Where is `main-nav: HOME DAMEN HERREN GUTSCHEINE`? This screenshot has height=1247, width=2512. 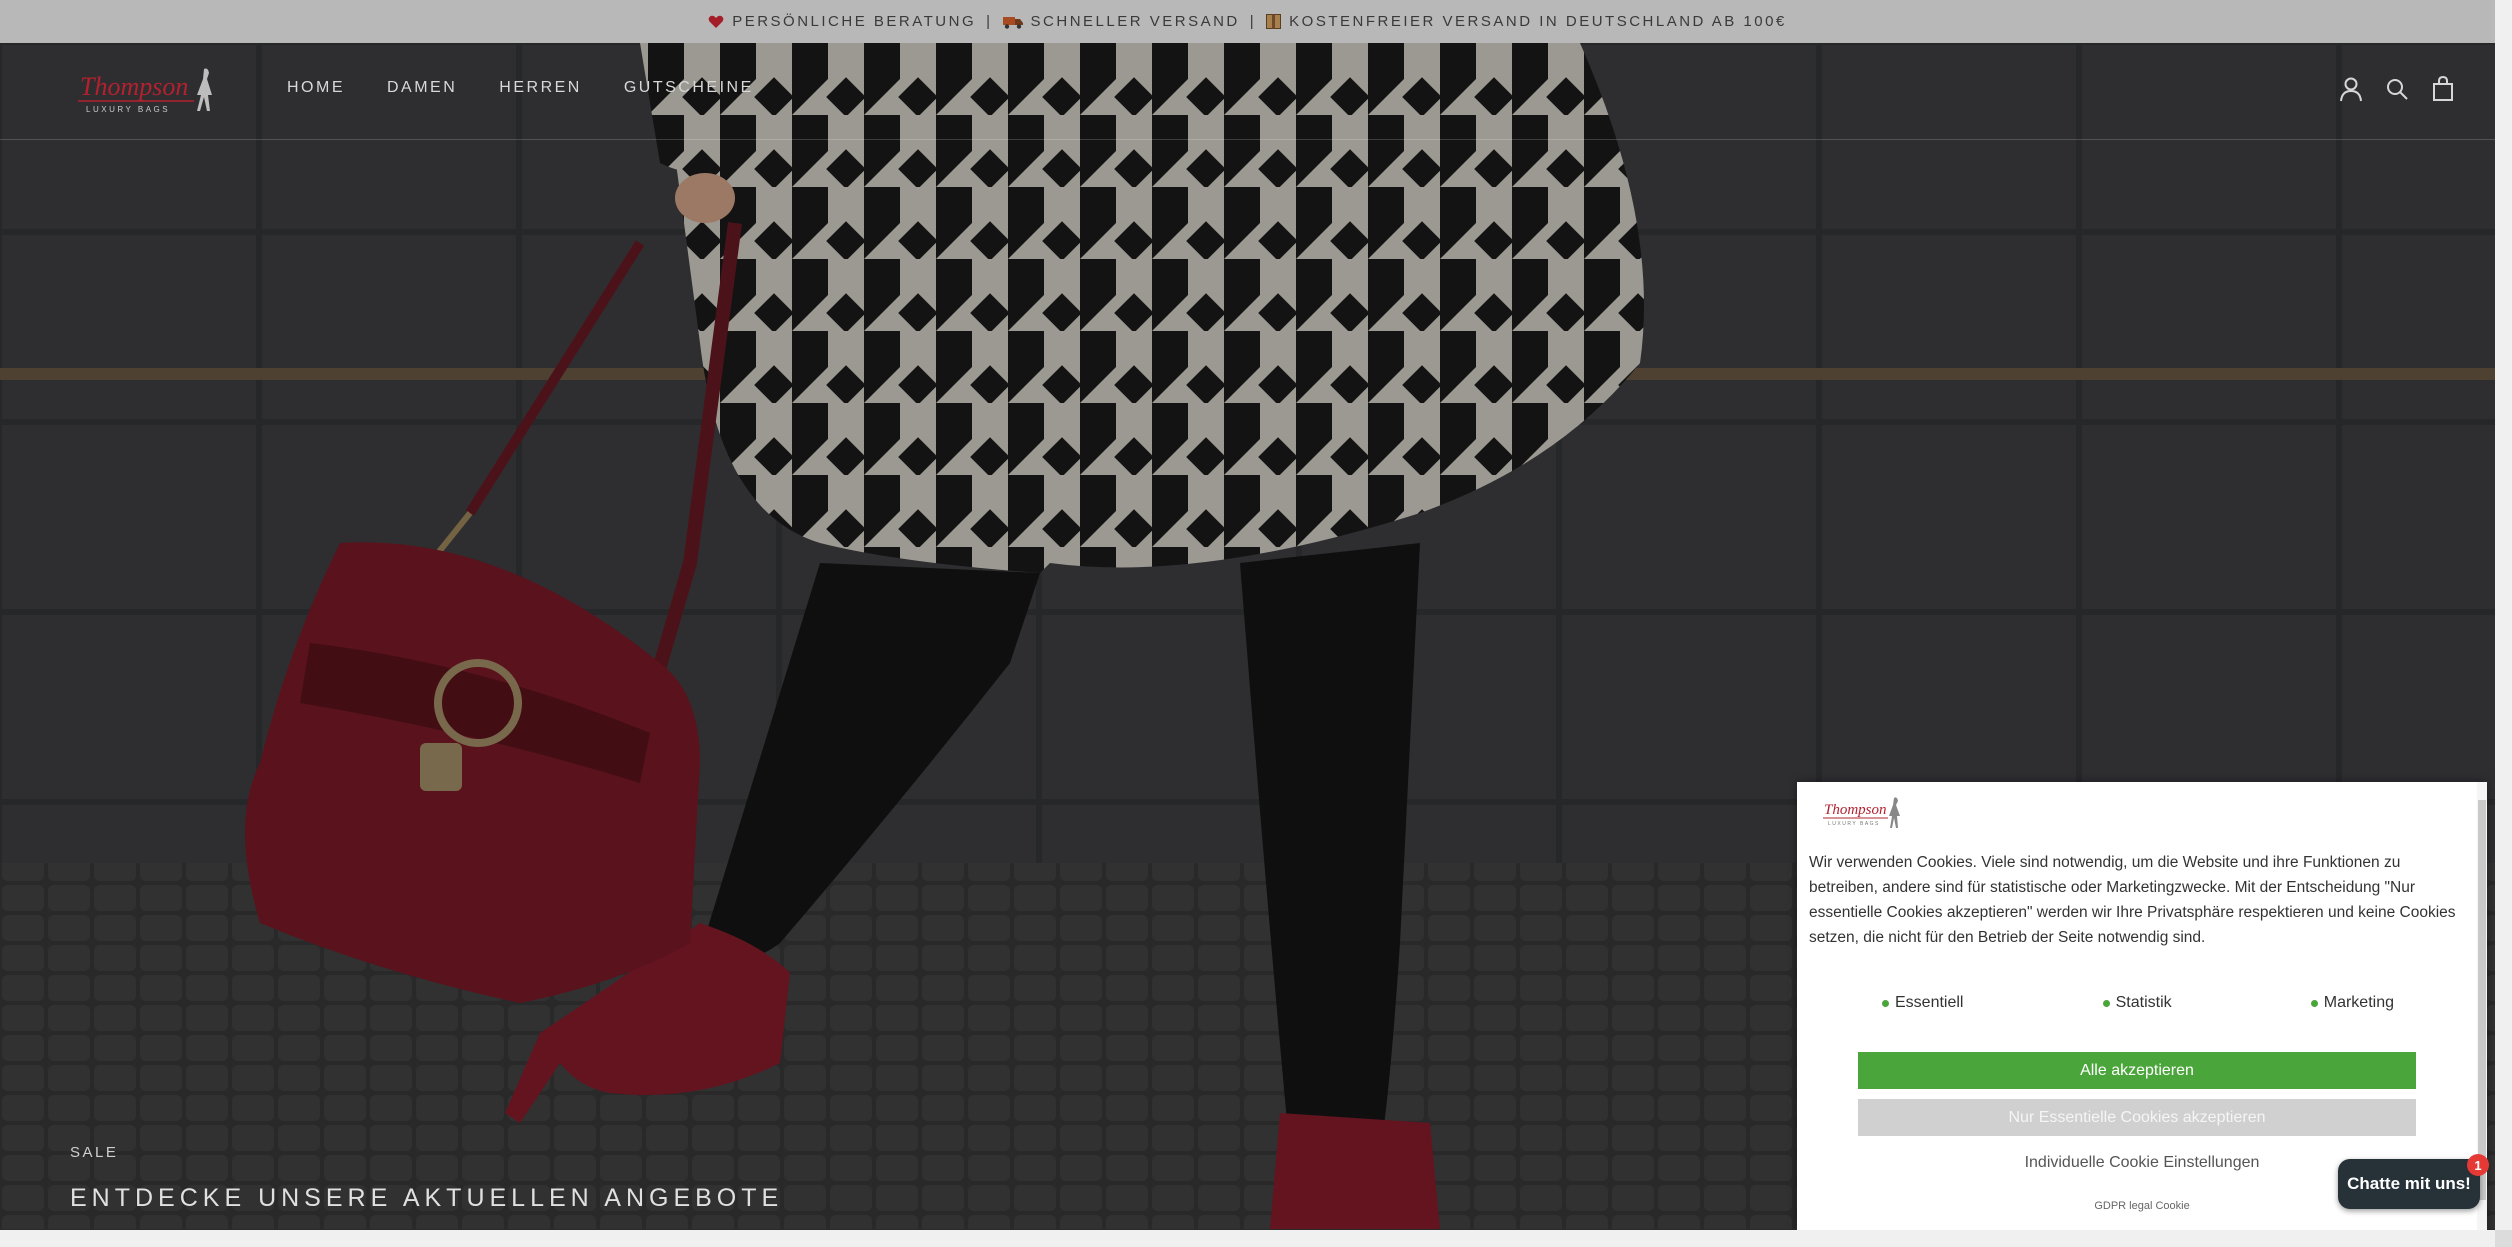 main-nav: HOME DAMEN HERREN GUTSCHEINE is located at coordinates (520, 88).